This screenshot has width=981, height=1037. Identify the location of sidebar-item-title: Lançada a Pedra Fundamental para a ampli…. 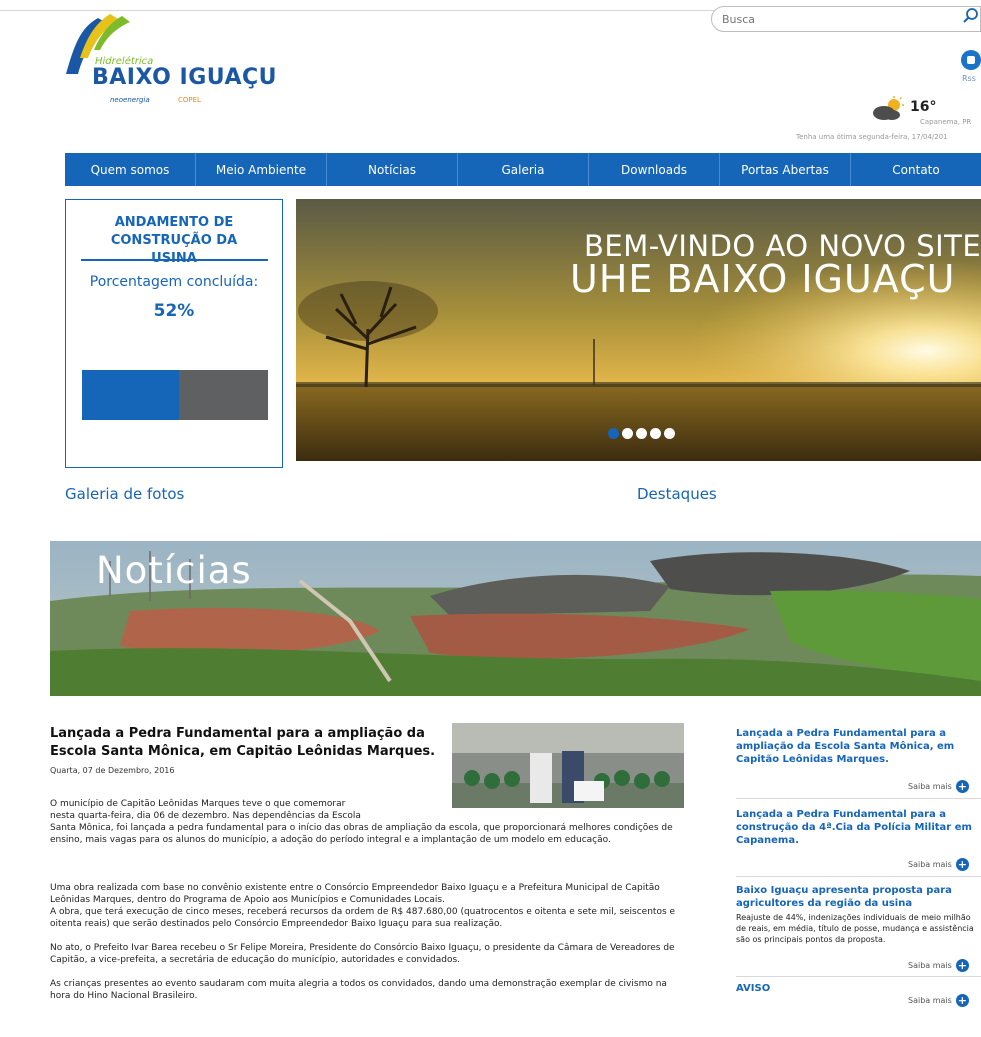
(854, 746).